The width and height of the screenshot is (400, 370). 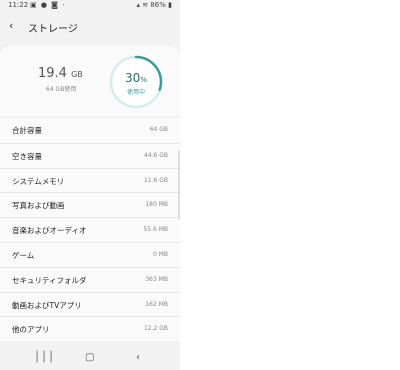 What do you see at coordinates (90, 328) in the screenshot?
I see `storage-row-other-apps: 他のアプリ 12.2 GB` at bounding box center [90, 328].